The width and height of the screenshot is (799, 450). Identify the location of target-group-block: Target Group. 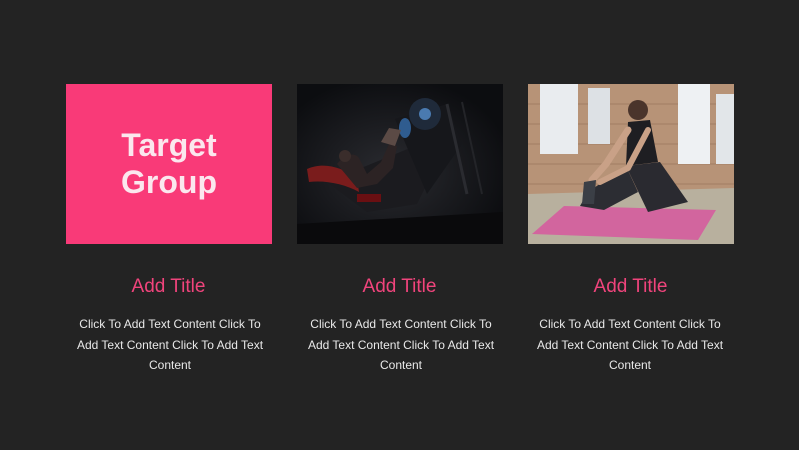
(169, 164).